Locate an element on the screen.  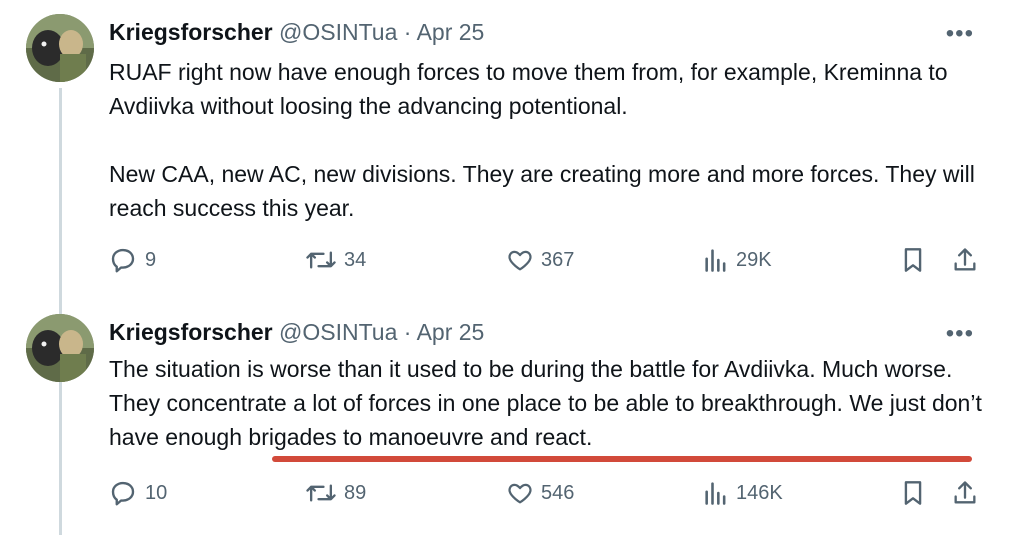
repost-button: 34 is located at coordinates (335, 260).